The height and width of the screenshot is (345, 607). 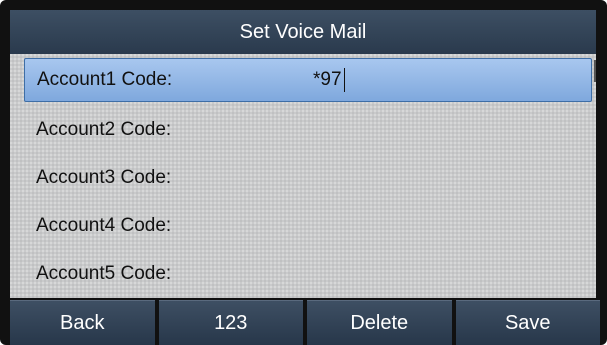 What do you see at coordinates (230, 322) in the screenshot?
I see `input-mode-button: 123` at bounding box center [230, 322].